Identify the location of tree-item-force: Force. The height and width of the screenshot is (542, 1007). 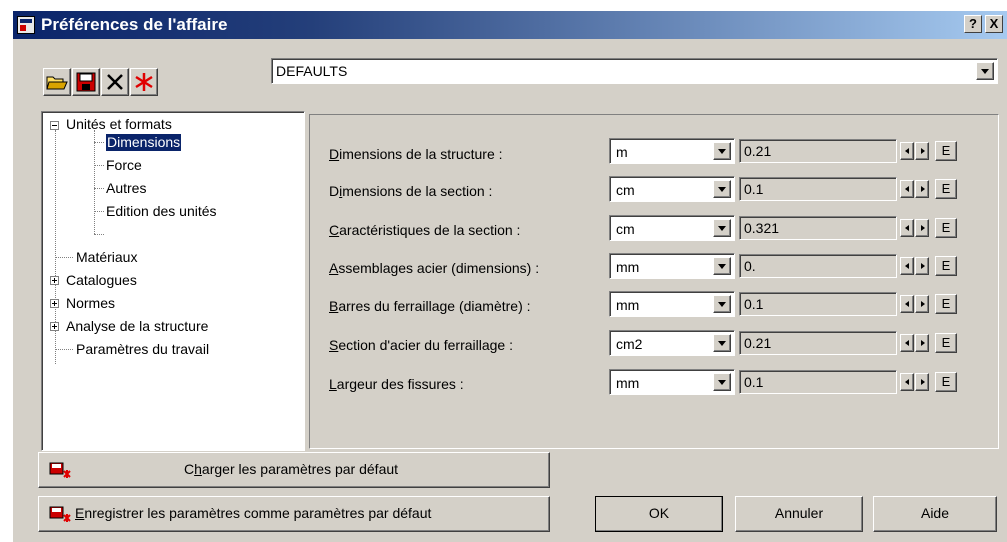
(124, 165).